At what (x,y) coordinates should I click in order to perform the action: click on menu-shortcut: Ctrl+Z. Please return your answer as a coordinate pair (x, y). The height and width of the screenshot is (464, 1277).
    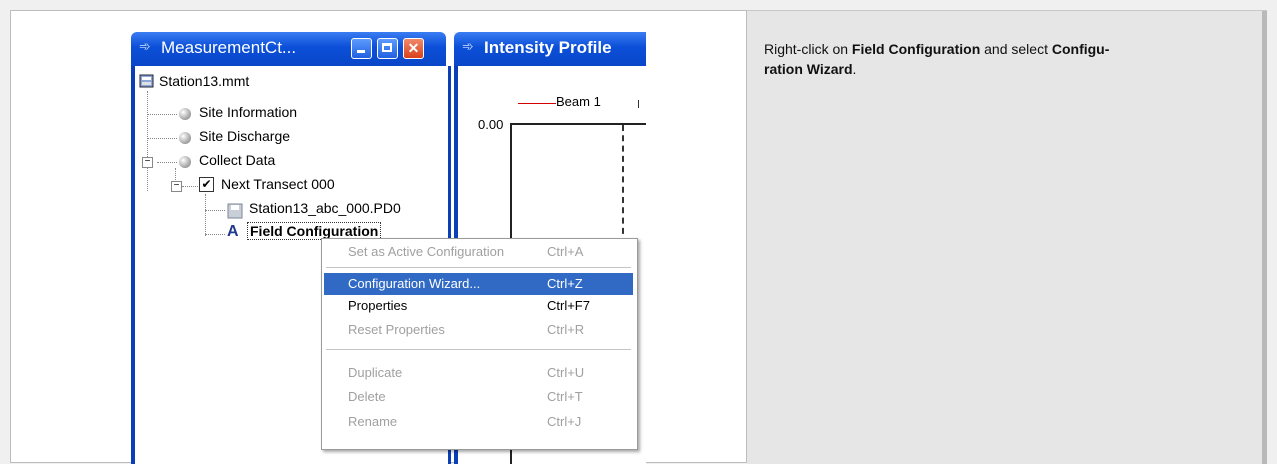
    Looking at the image, I should click on (565, 283).